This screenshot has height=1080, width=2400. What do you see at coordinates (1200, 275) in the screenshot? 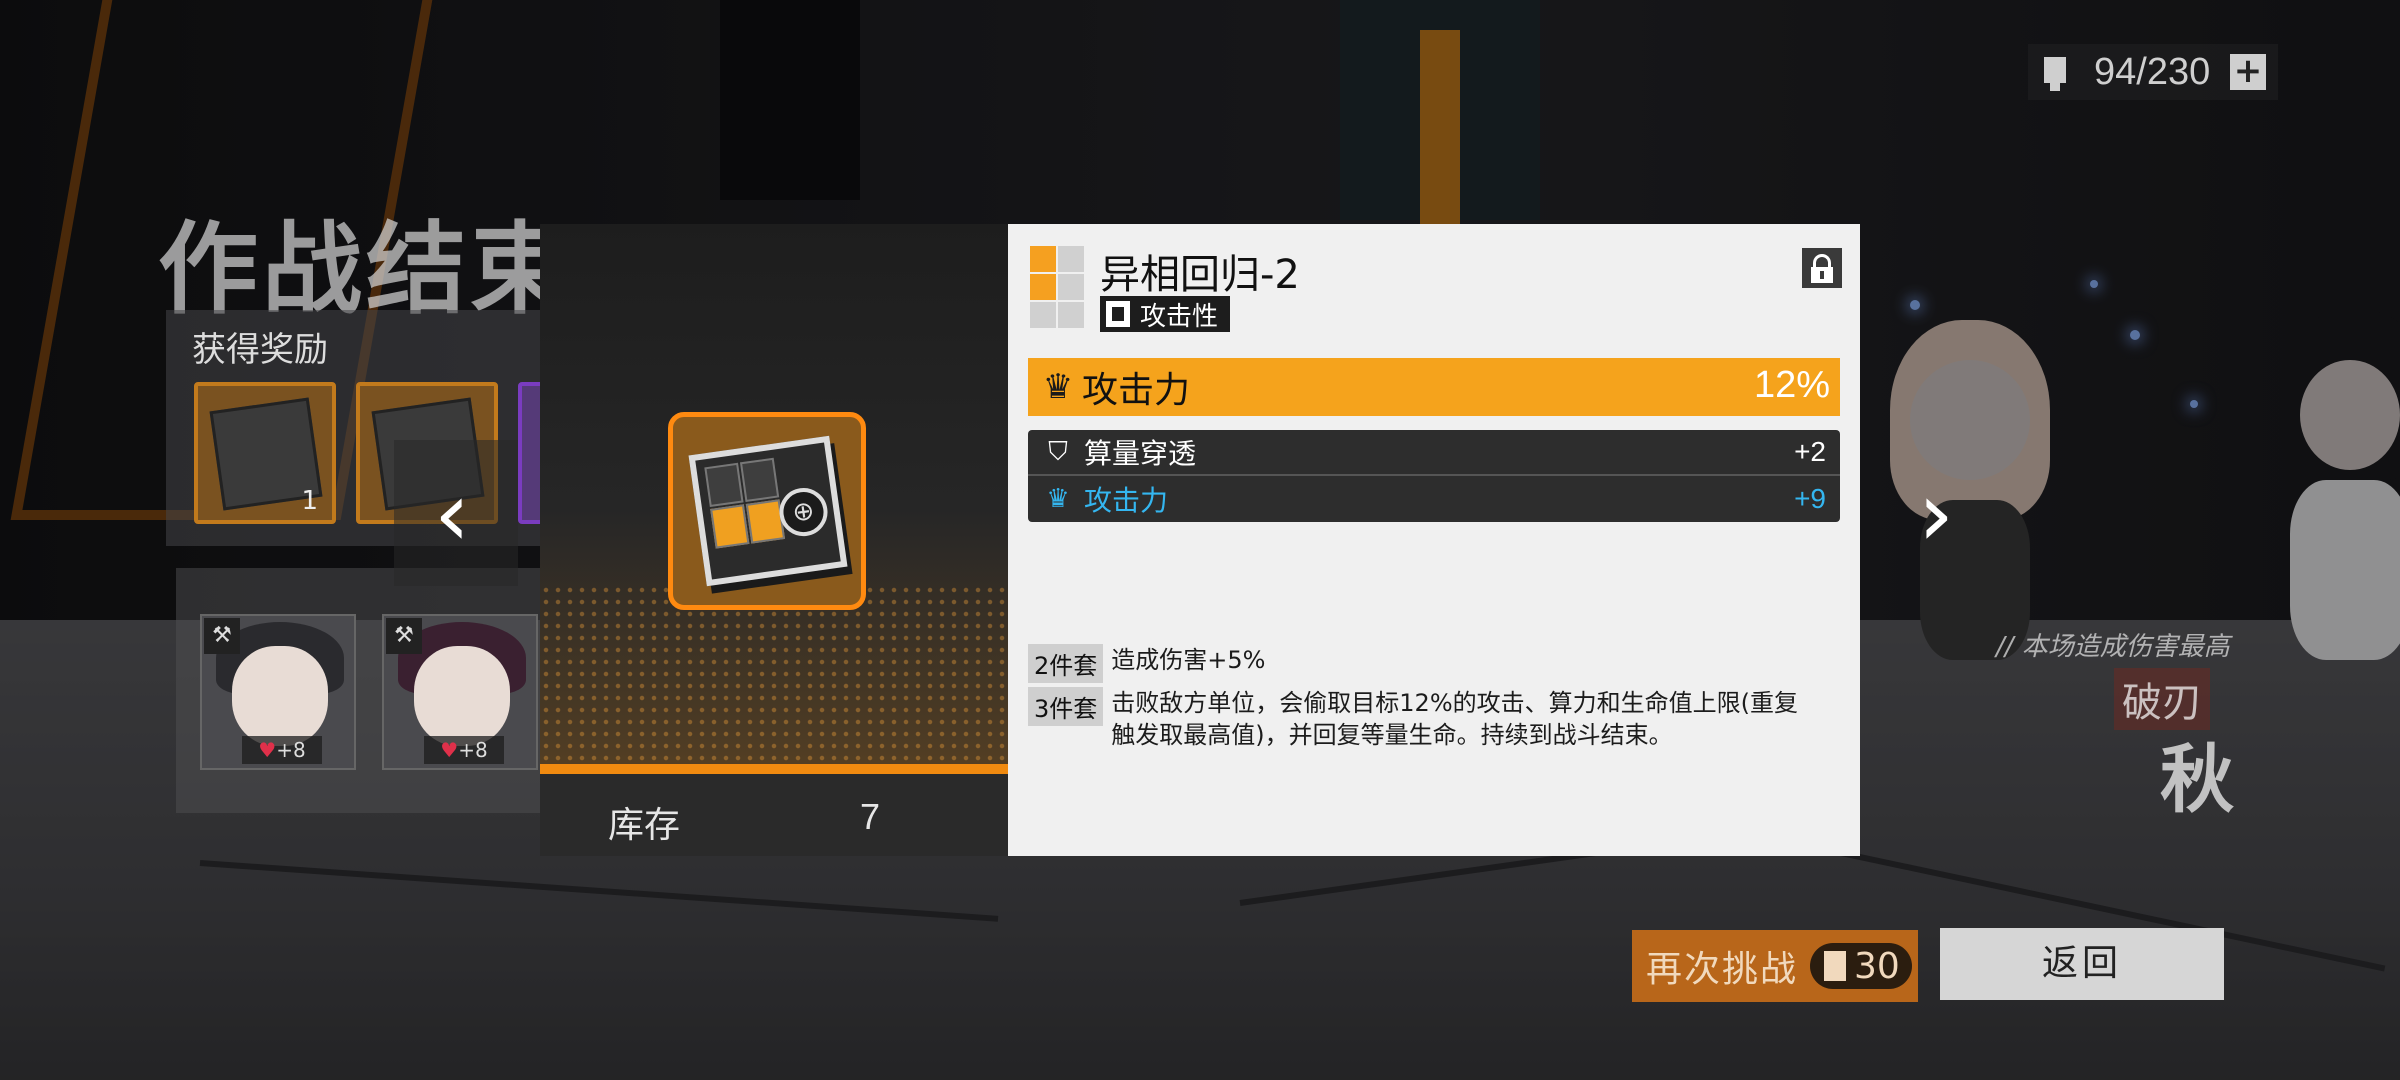
I see `item-name: 异相回归-2` at bounding box center [1200, 275].